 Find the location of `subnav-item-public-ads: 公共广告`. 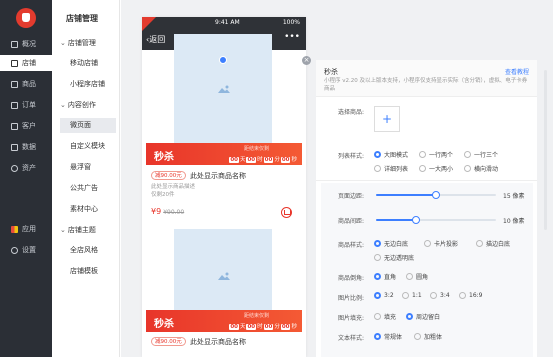

subnav-item-public-ads: 公共广告 is located at coordinates (88, 188).